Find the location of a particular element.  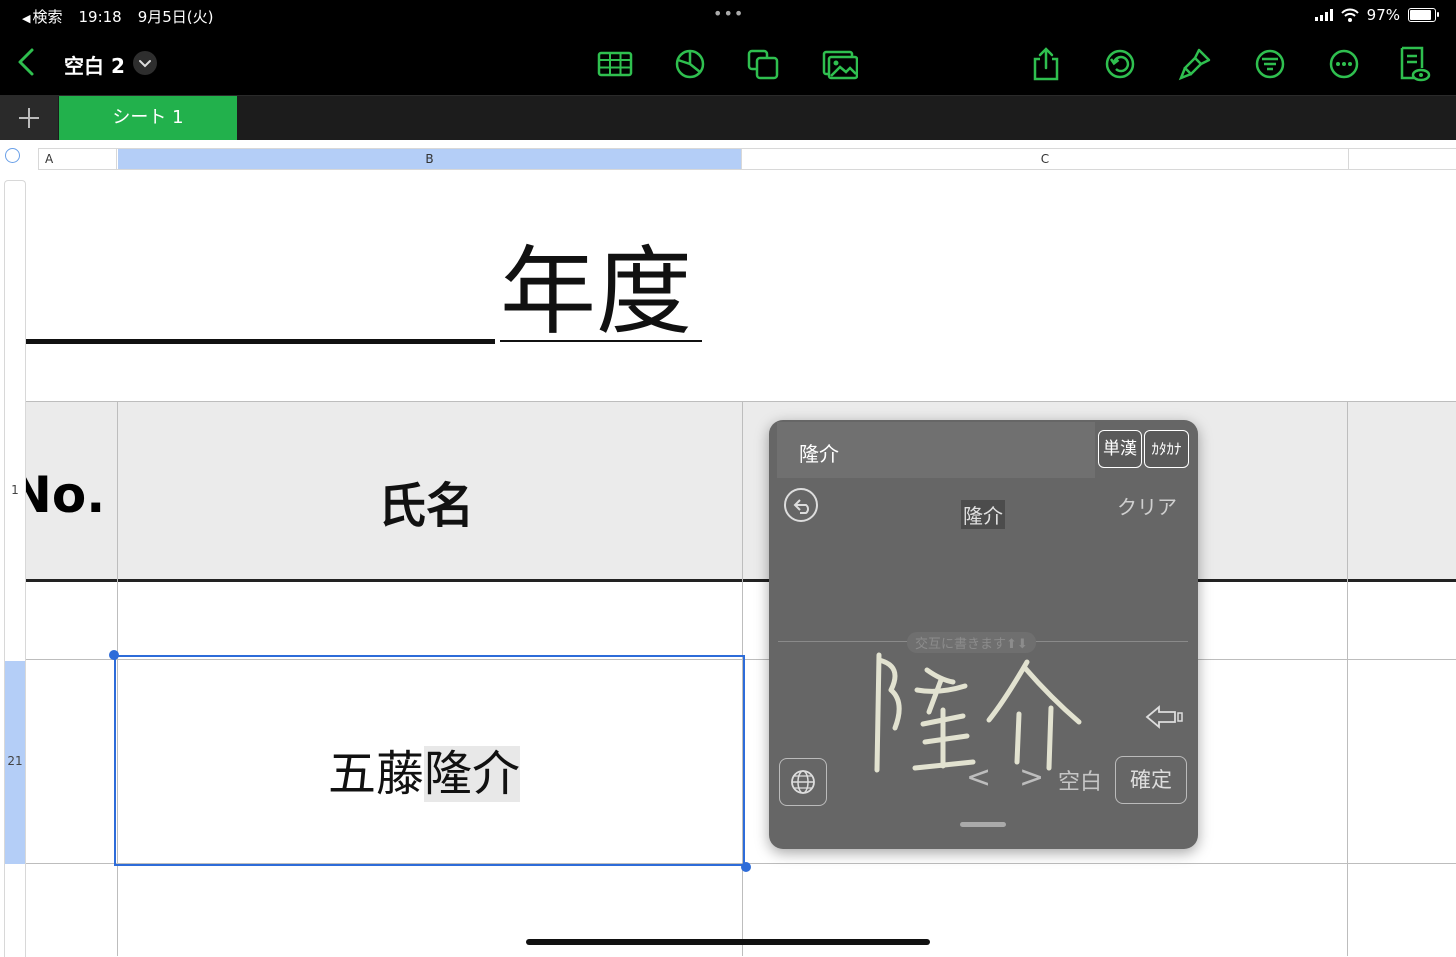

ime-undo-icon is located at coordinates (801, 505).